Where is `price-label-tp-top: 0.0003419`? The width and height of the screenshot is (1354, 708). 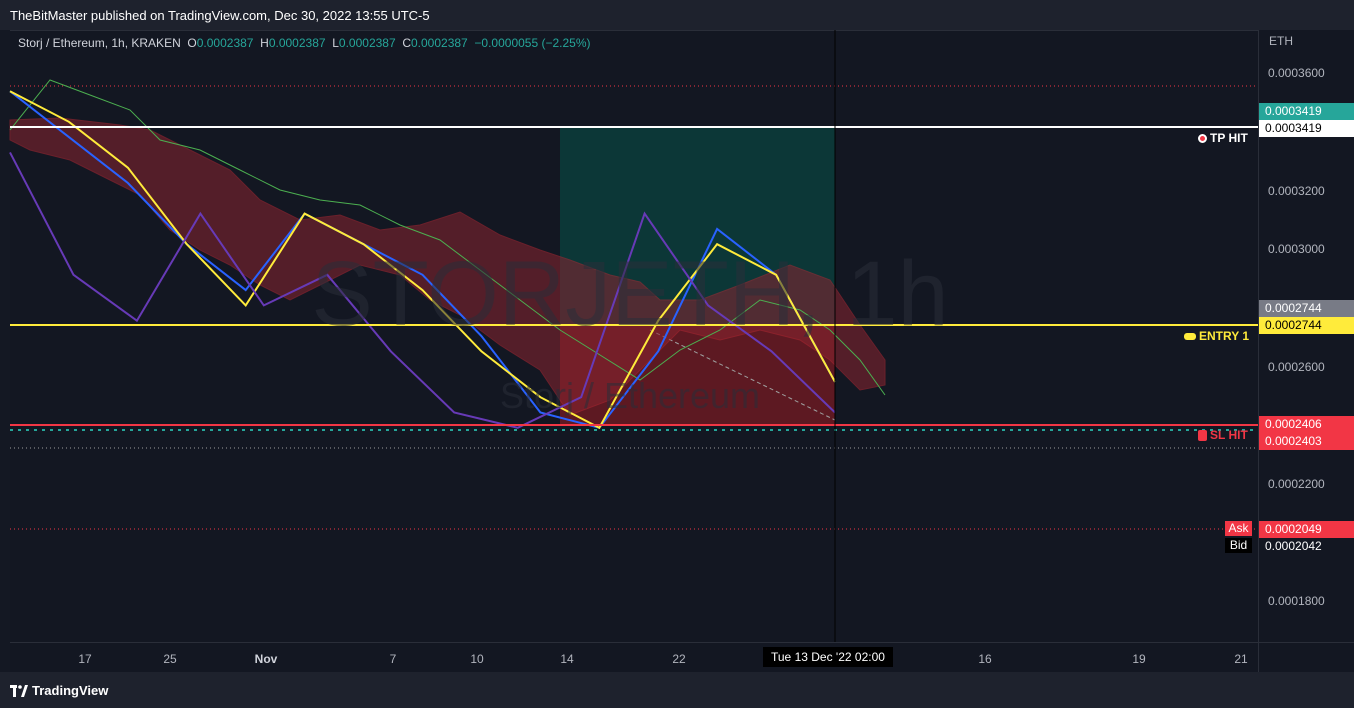 price-label-tp-top: 0.0003419 is located at coordinates (1306, 111).